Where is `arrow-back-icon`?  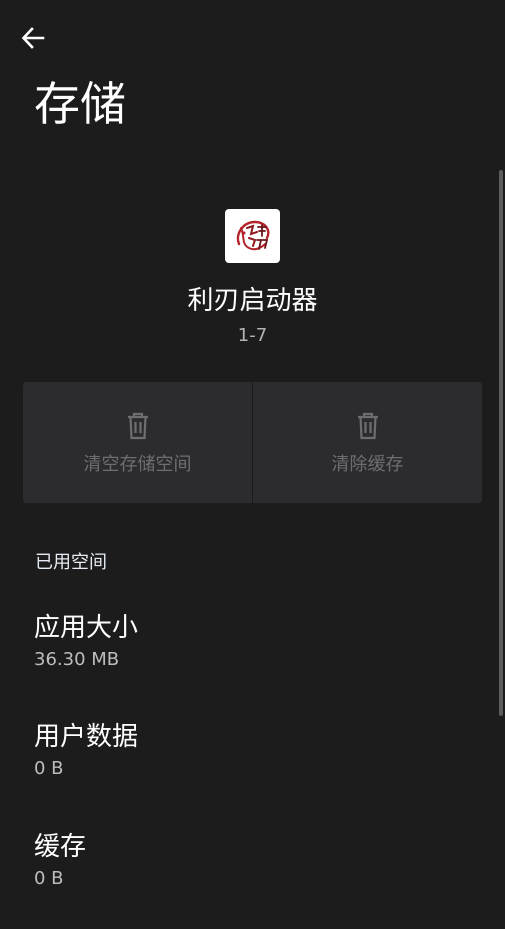 arrow-back-icon is located at coordinates (33, 40).